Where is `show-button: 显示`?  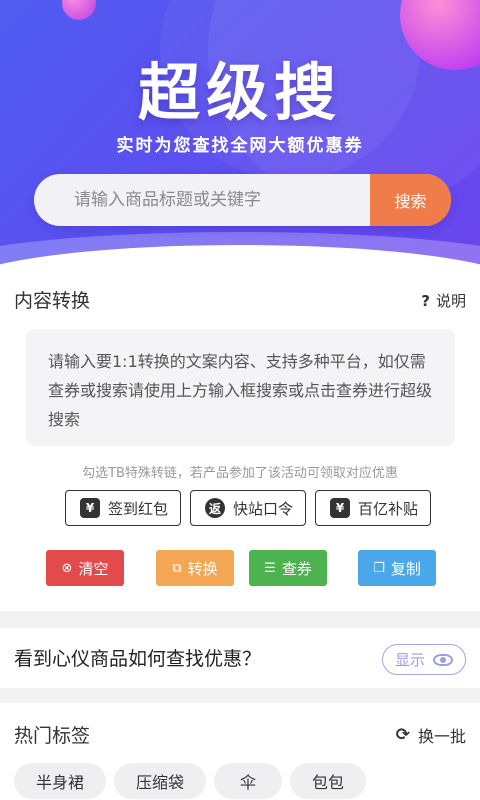
show-button: 显示 is located at coordinates (424, 659).